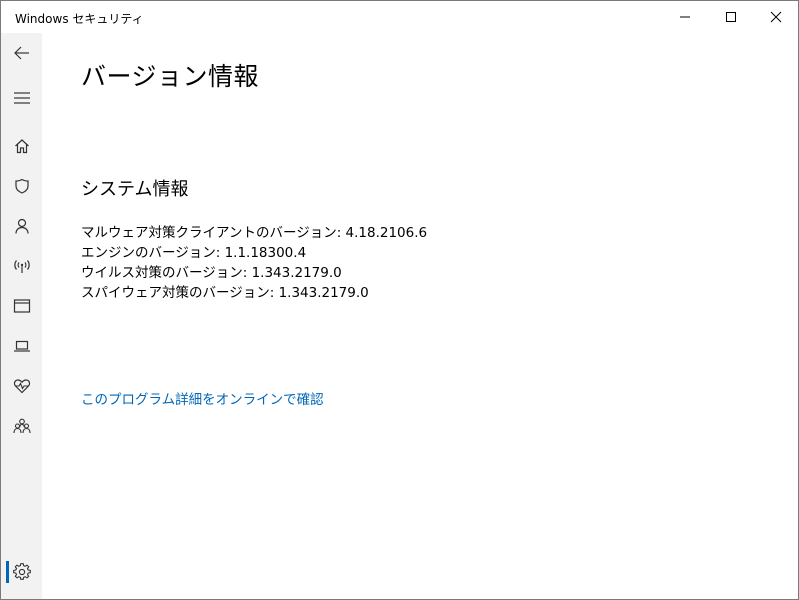 Image resolution: width=799 pixels, height=600 pixels. I want to click on section-title: システム情報, so click(135, 189).